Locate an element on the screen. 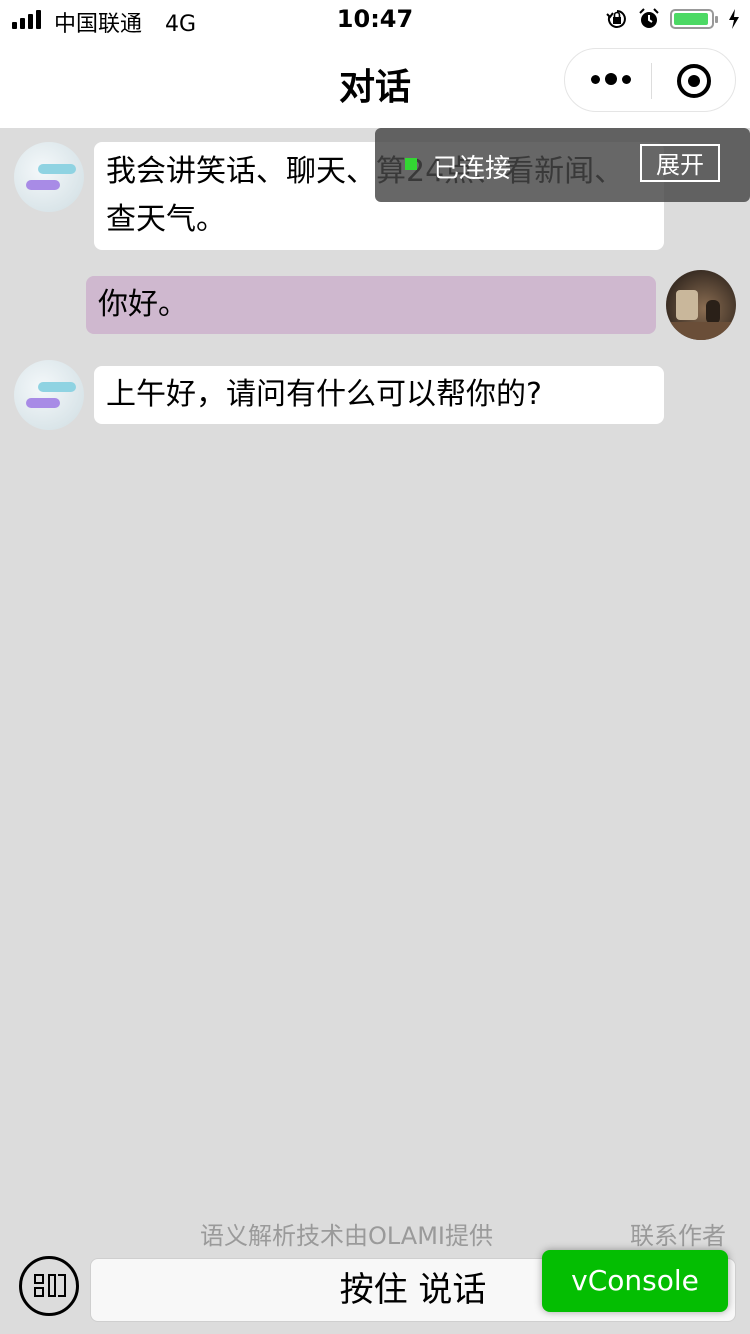 This screenshot has height=1334, width=750. nav-bar: 对话 is located at coordinates (375, 84).